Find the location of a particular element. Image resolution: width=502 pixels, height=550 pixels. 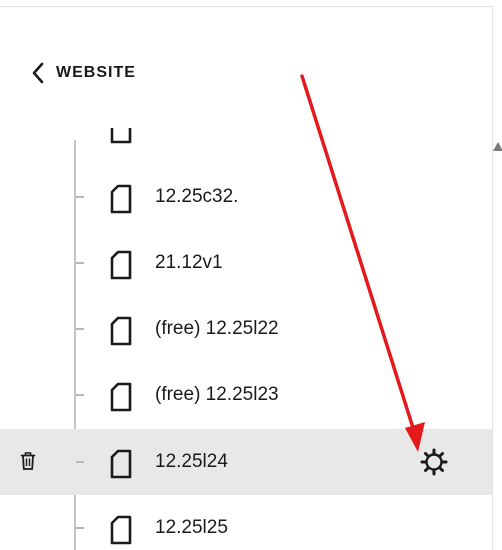

page-row-selected: 12.25l24 is located at coordinates (246, 462).